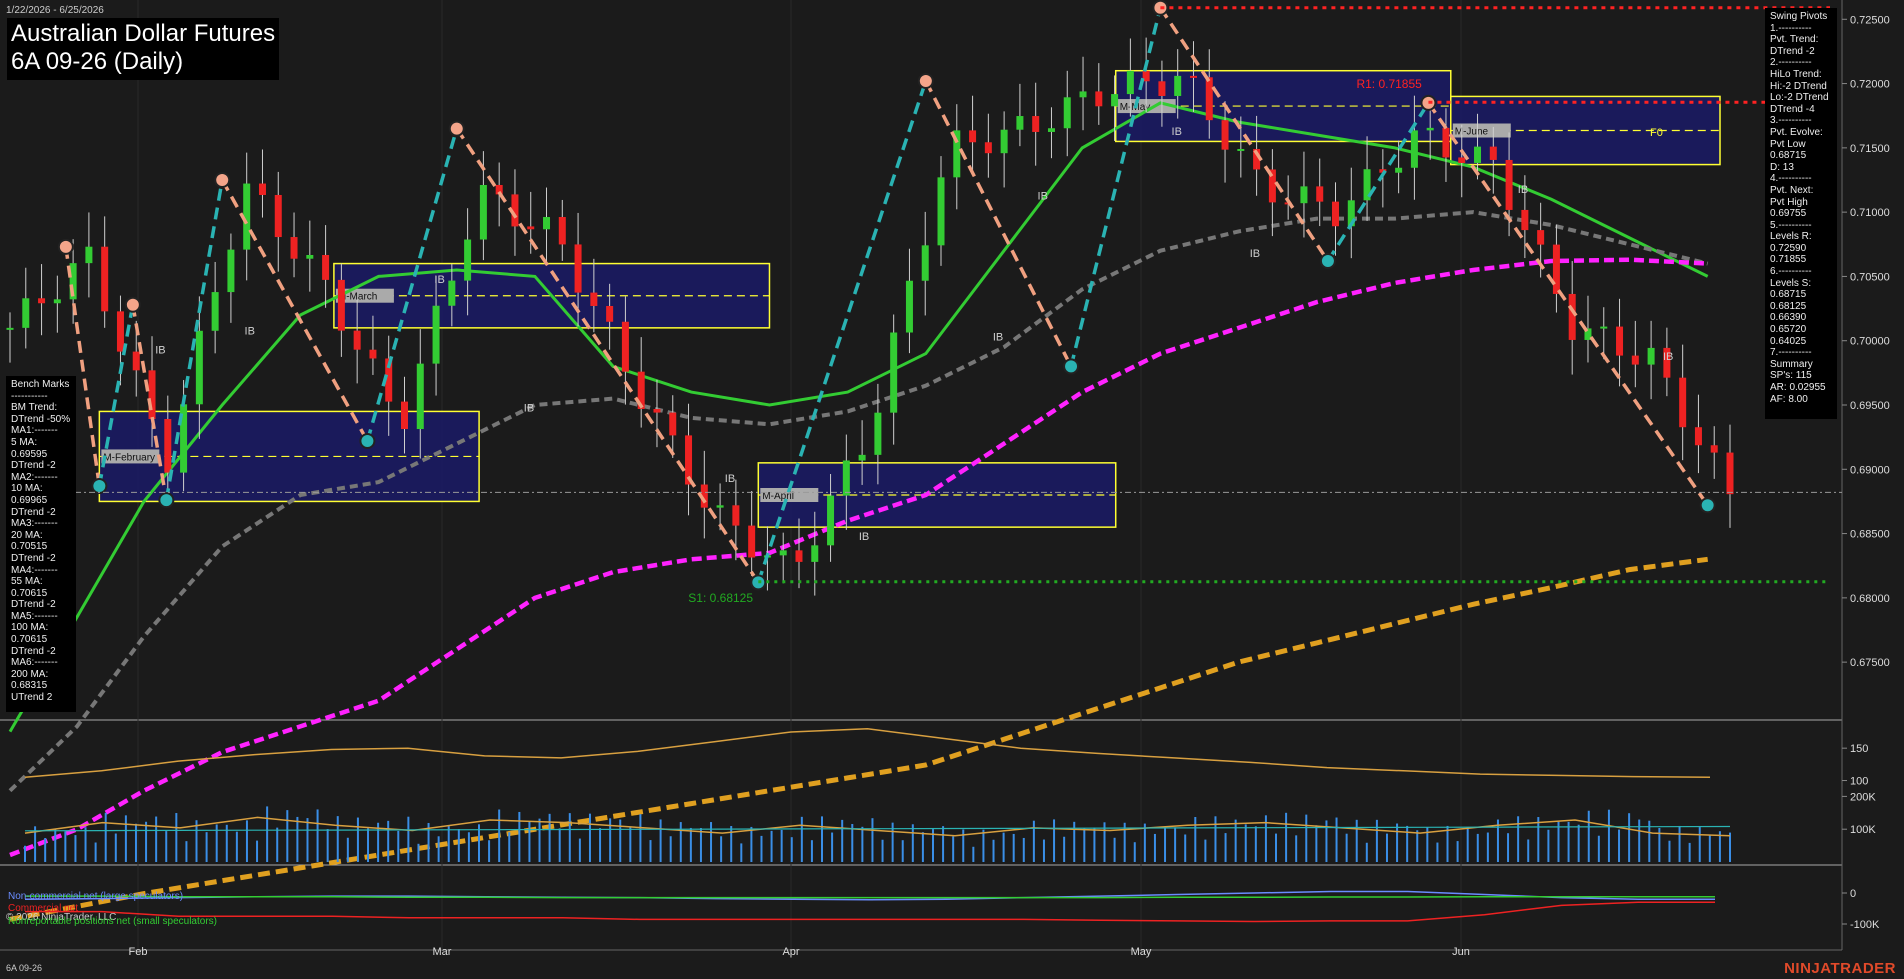 The width and height of the screenshot is (1904, 979). I want to click on panel-line: 55 MA:, so click(27, 582).